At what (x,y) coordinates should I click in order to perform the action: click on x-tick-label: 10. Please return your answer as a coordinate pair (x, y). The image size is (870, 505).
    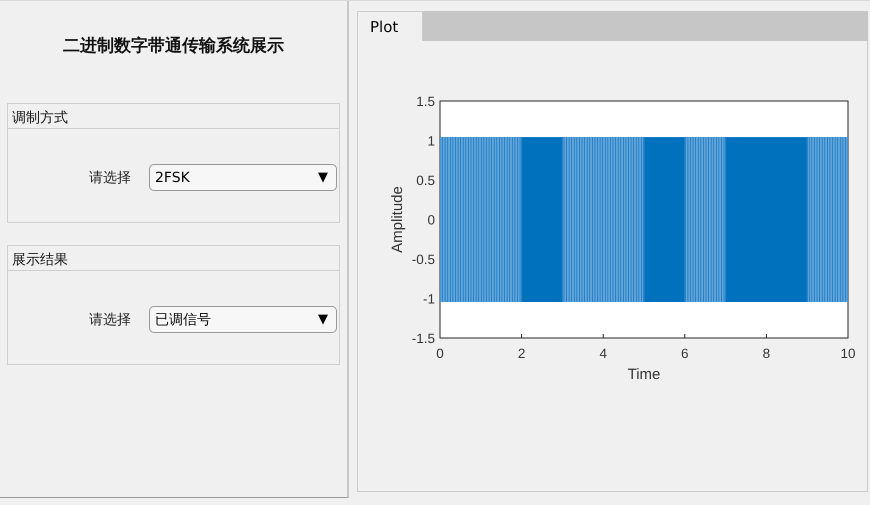
    Looking at the image, I should click on (848, 353).